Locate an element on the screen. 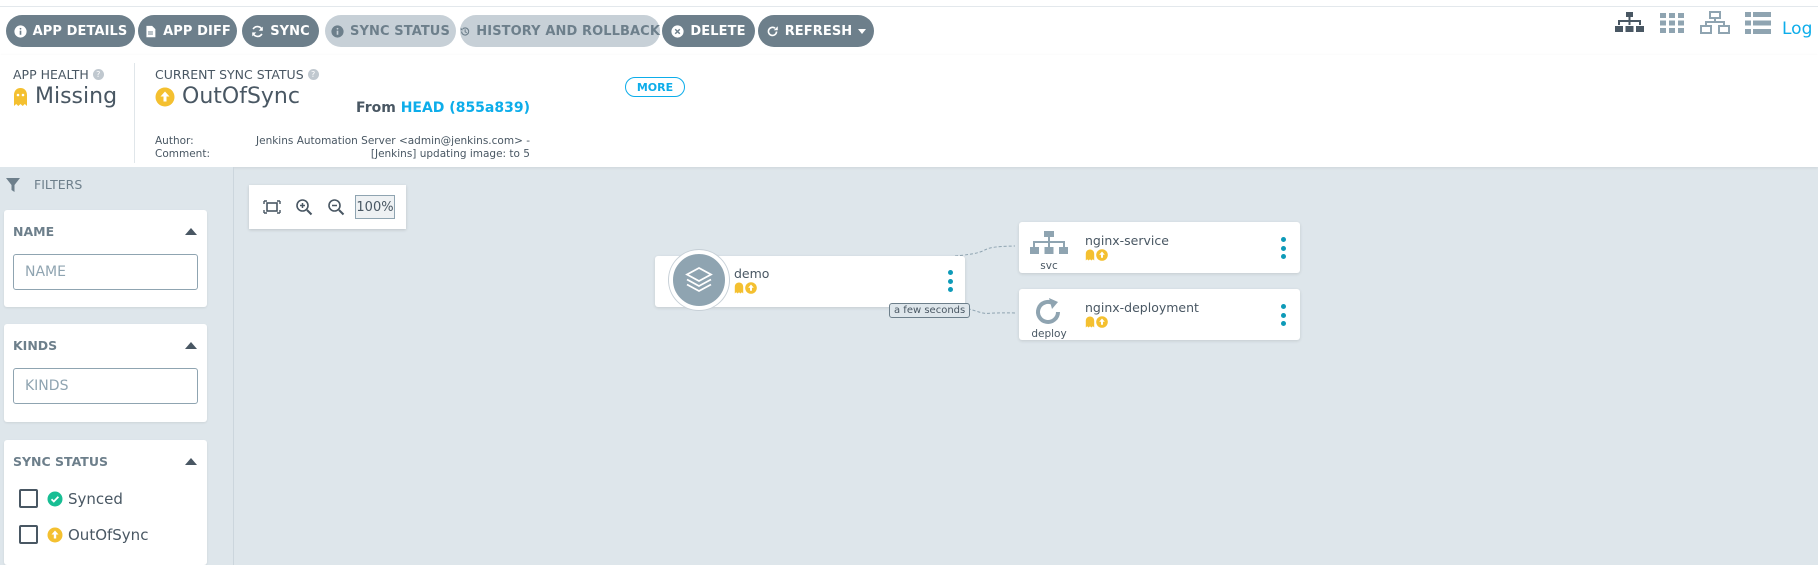 The width and height of the screenshot is (1818, 565). outofsync-label: OutOfSync is located at coordinates (108, 534).